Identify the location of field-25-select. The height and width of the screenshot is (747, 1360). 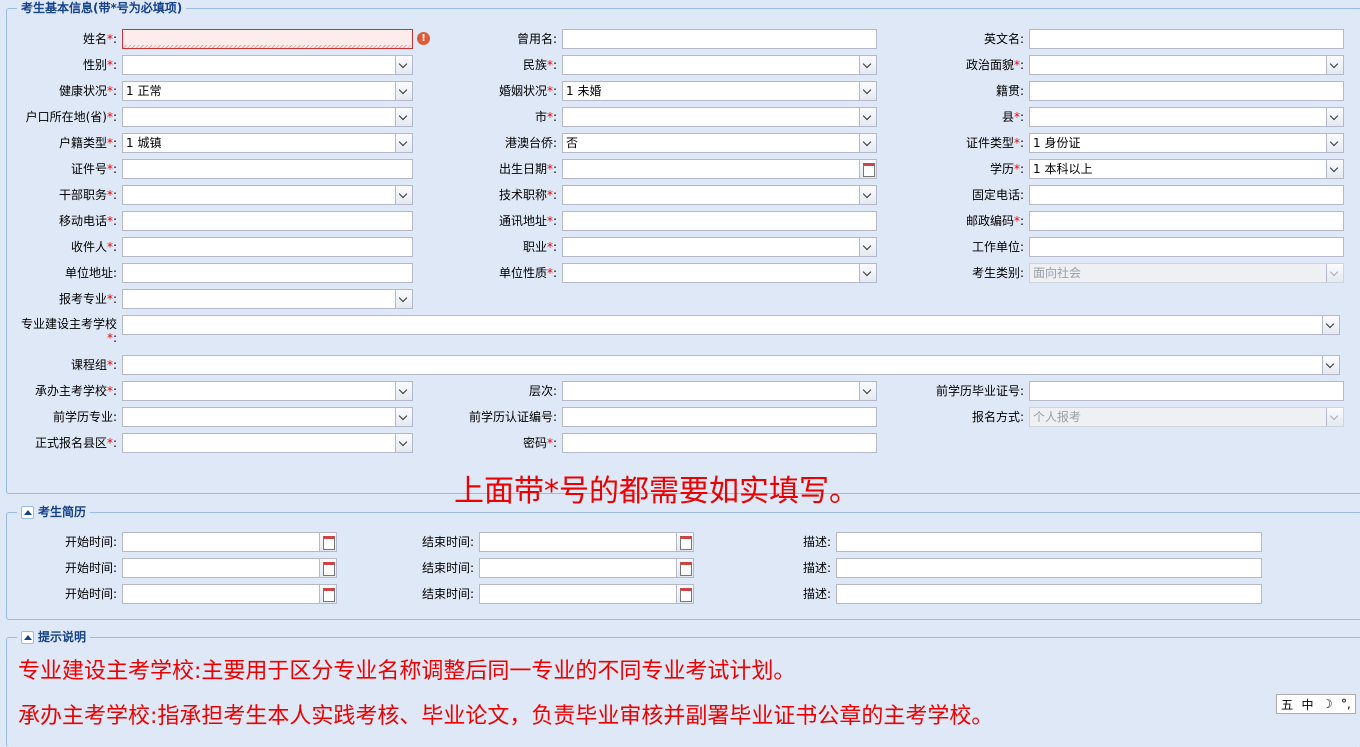
(719, 247).